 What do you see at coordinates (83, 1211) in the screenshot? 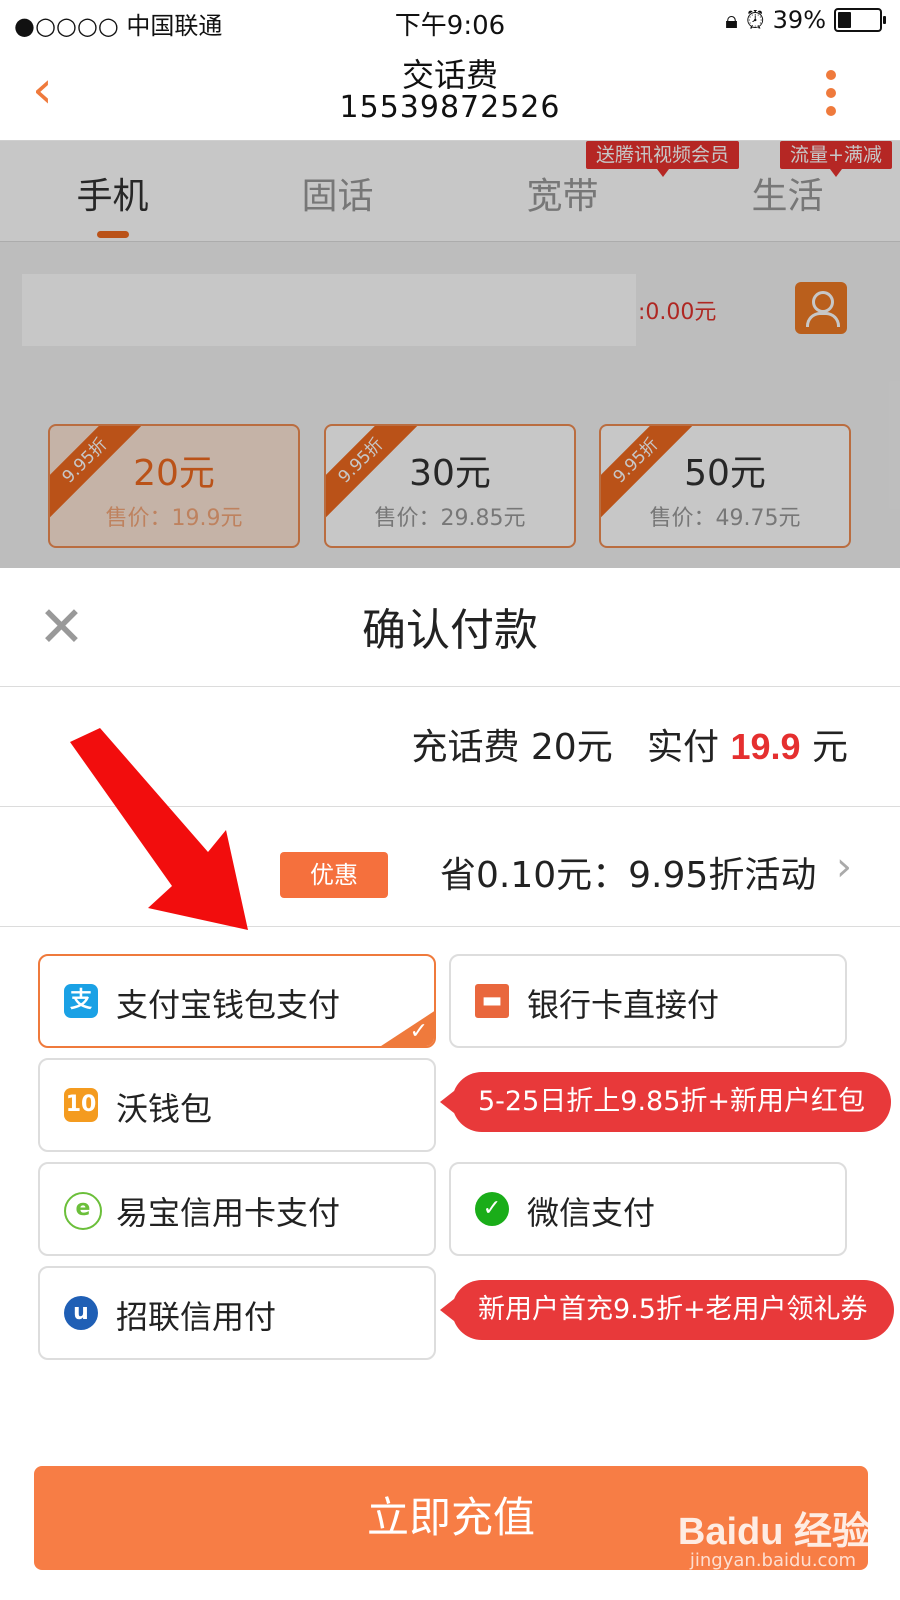
I see `yeepay-icon: e` at bounding box center [83, 1211].